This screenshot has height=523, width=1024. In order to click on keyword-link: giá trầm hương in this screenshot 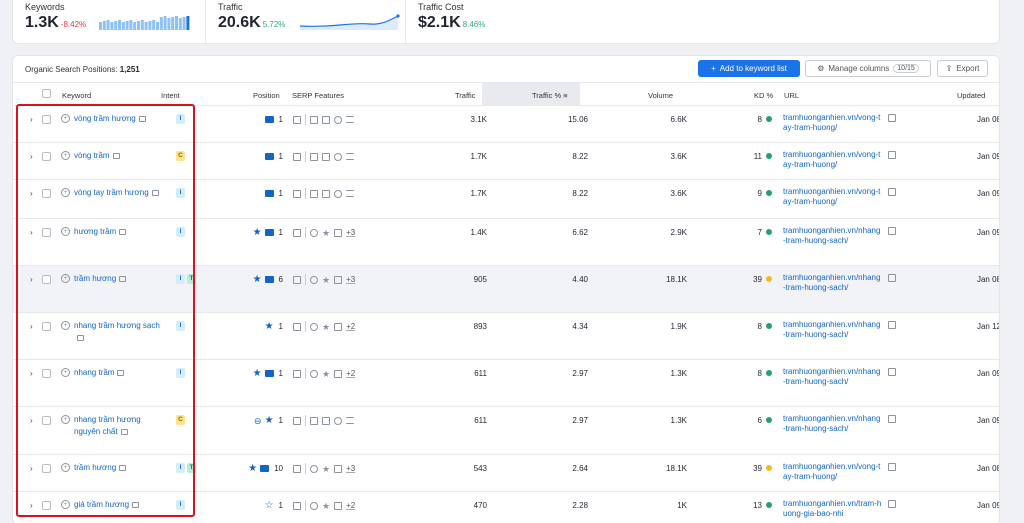, I will do `click(111, 505)`.